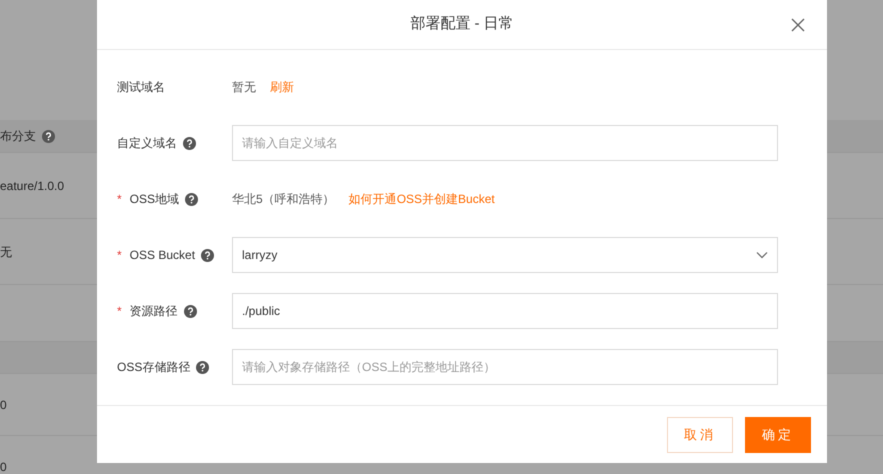  Describe the element at coordinates (421, 199) in the screenshot. I see `field-link: 如何开通OSS并创建Bucket` at that location.